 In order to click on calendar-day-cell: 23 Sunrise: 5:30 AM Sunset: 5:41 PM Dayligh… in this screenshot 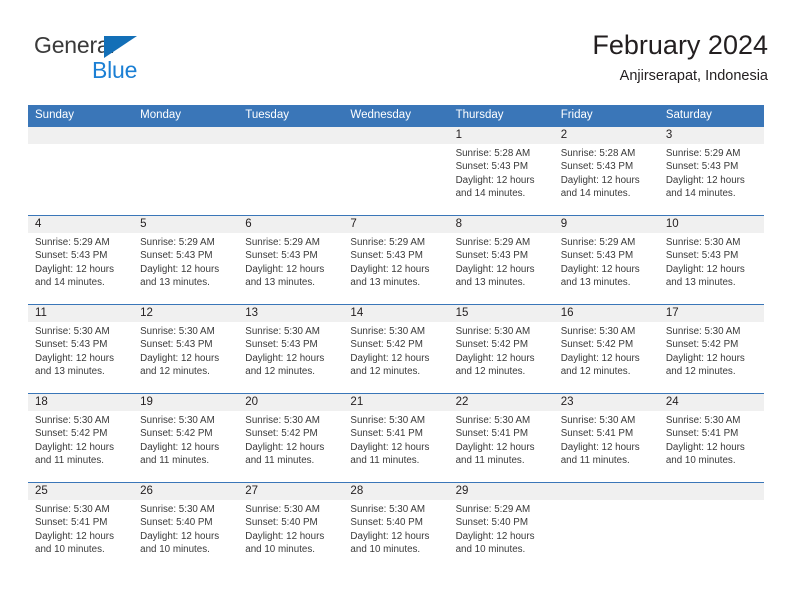, I will do `click(606, 438)`.